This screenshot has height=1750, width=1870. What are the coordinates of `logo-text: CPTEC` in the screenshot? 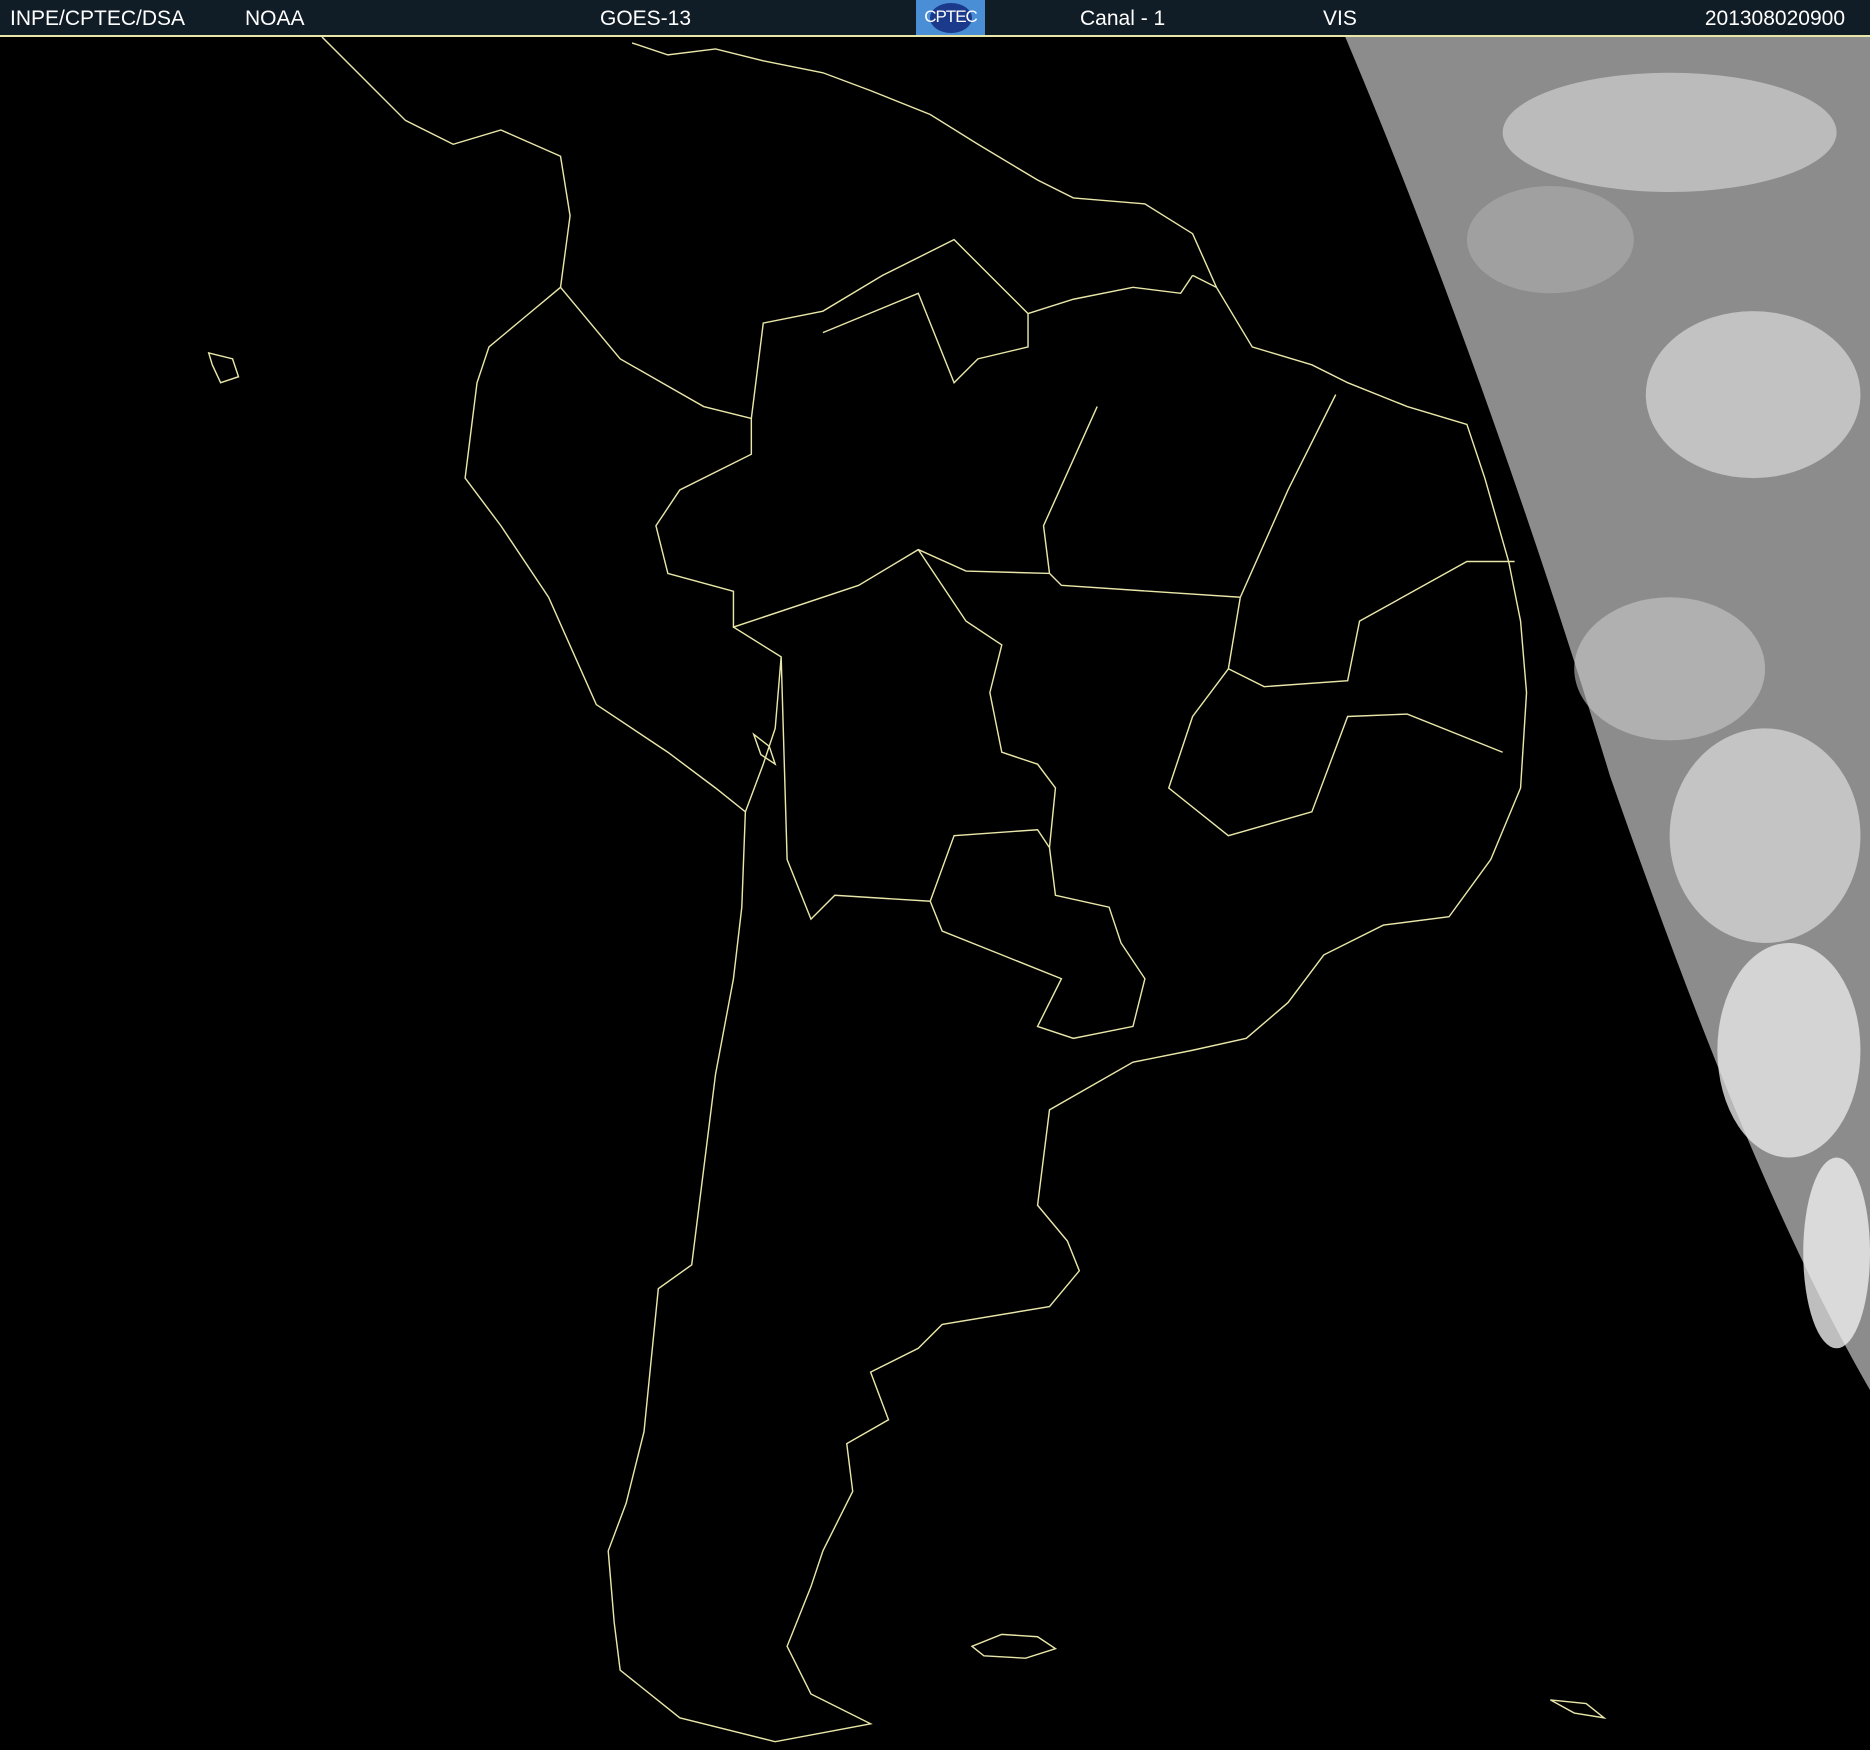 It's located at (951, 16).